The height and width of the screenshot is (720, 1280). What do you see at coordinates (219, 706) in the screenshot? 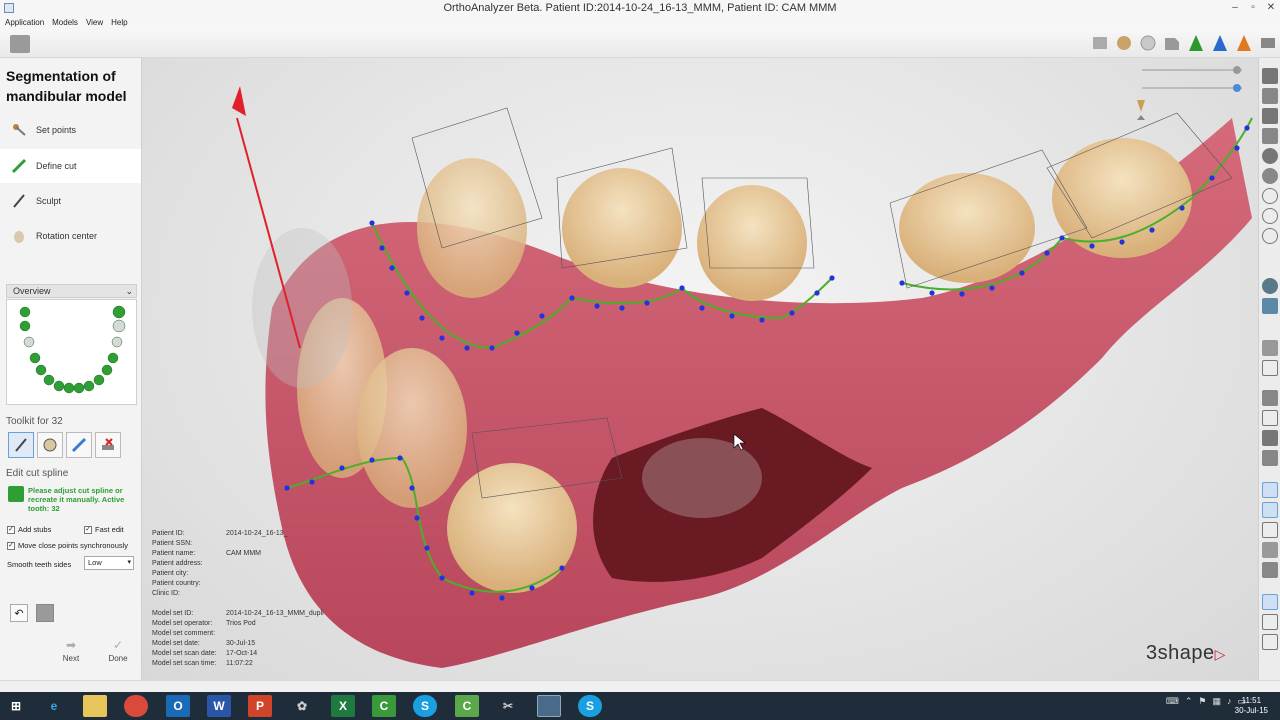
I see `word-icon: W` at bounding box center [219, 706].